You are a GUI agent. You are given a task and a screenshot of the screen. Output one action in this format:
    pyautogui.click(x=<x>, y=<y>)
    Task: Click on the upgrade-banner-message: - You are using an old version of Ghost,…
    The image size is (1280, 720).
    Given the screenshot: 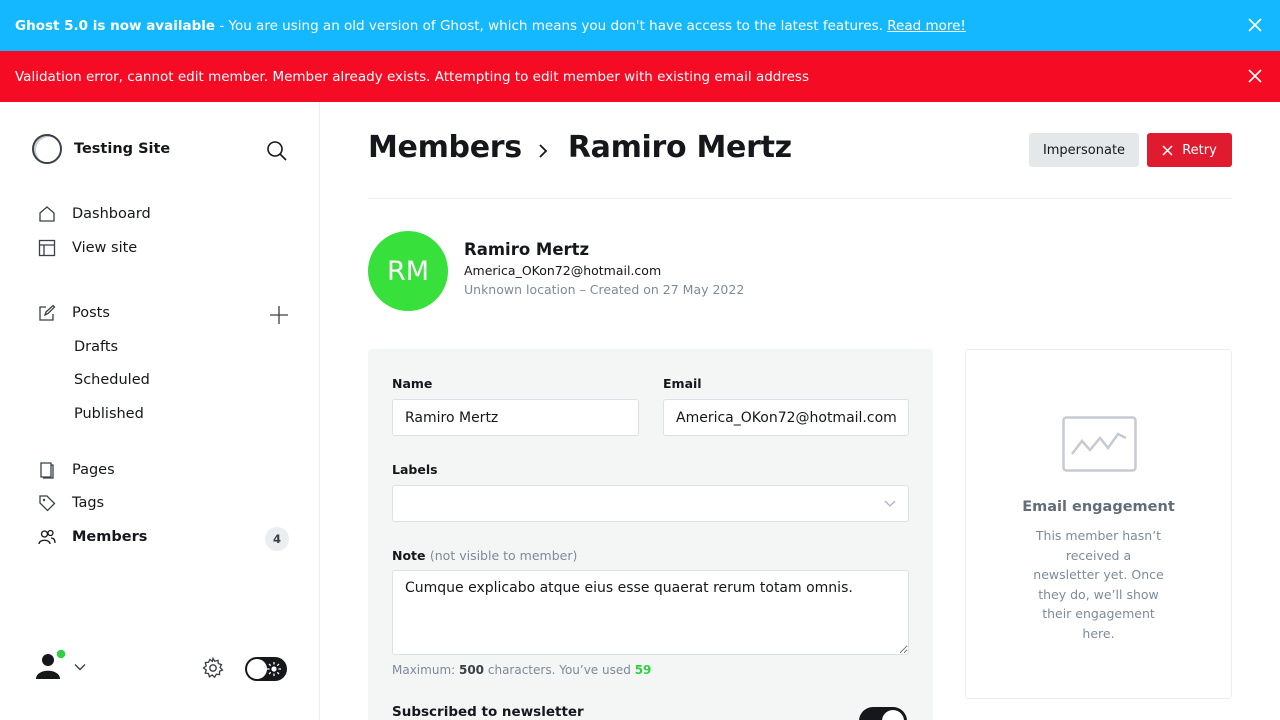 What is the action you would take?
    pyautogui.click(x=551, y=25)
    